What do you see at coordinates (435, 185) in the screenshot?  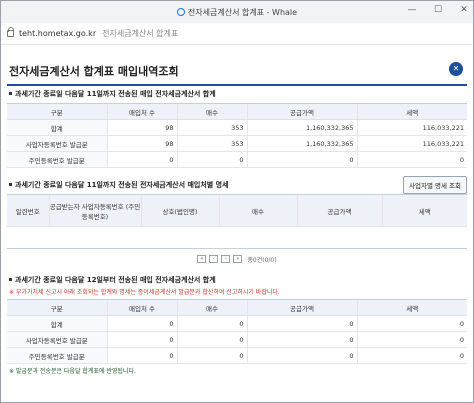 I see `lookup-by-business-button: 사업자별 명세 조회` at bounding box center [435, 185].